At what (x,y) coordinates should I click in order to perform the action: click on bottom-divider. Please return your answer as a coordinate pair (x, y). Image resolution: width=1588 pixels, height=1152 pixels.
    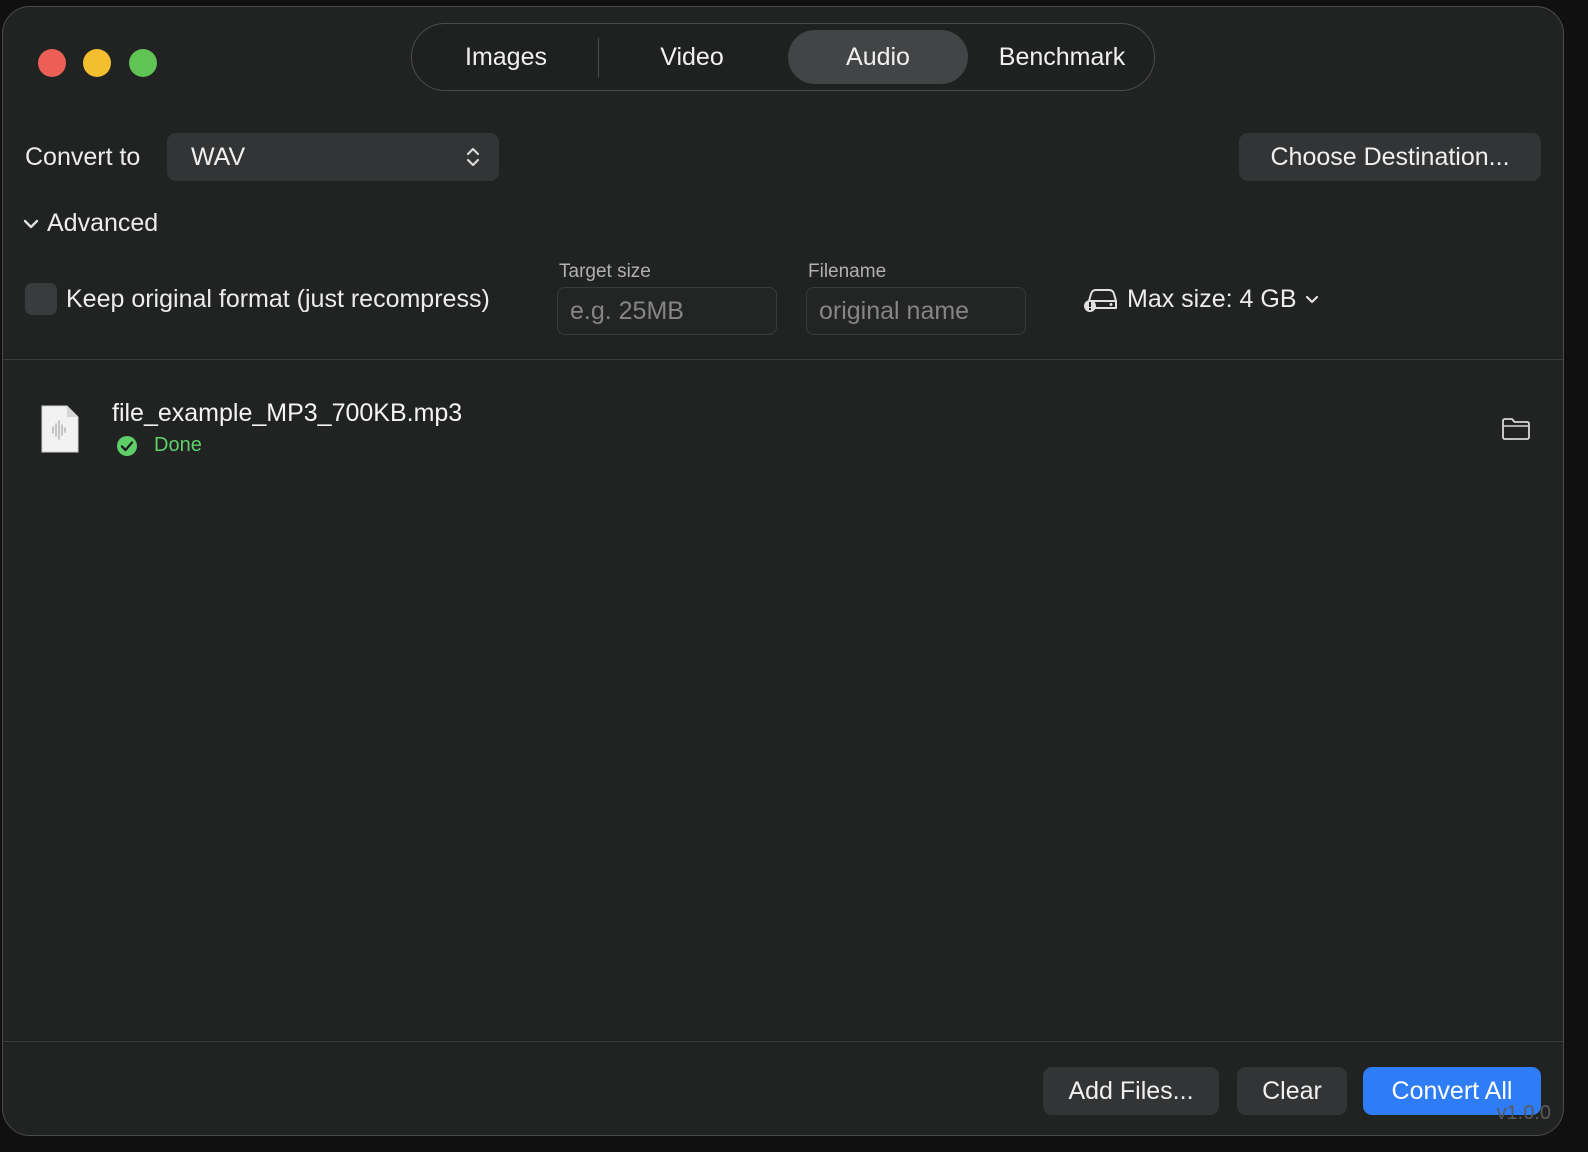
    Looking at the image, I should click on (783, 1041).